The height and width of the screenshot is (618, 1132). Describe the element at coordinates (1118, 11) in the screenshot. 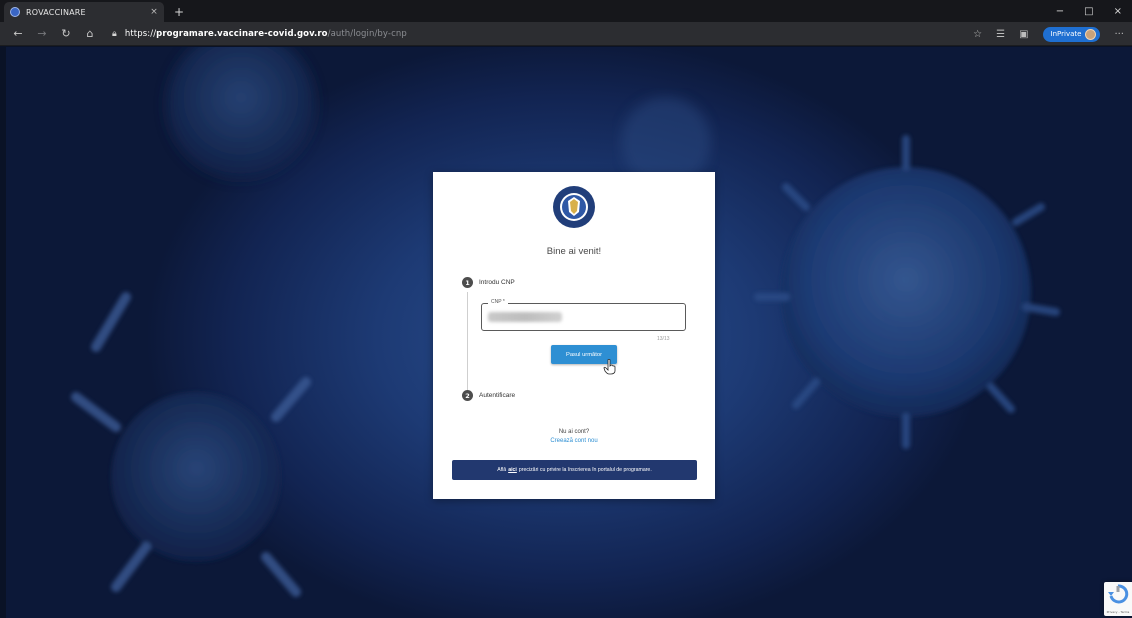

I see `close-window-button: ×` at that location.